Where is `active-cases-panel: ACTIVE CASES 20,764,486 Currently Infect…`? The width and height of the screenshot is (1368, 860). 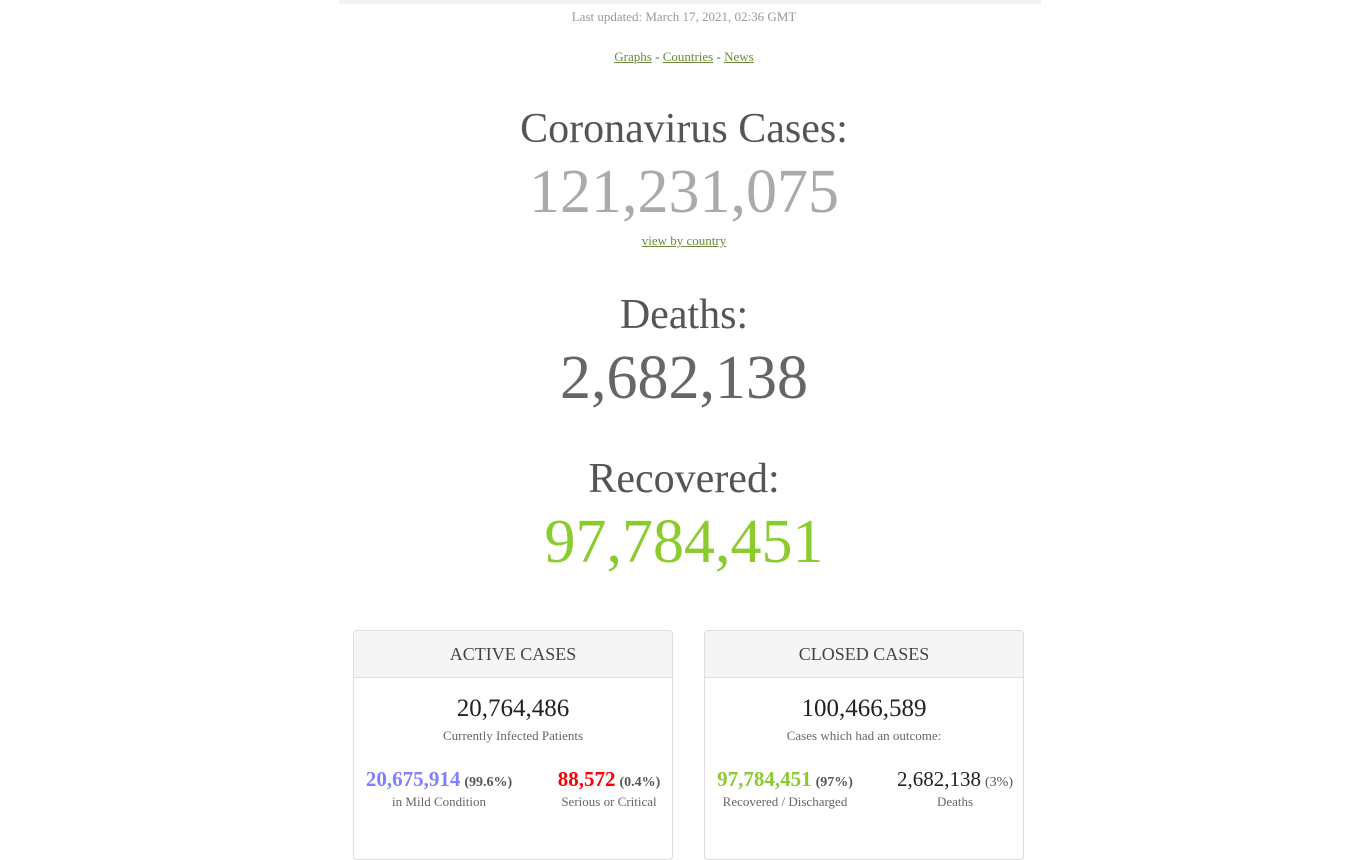
active-cases-panel: ACTIVE CASES 20,764,486 Currently Infect… is located at coordinates (513, 745).